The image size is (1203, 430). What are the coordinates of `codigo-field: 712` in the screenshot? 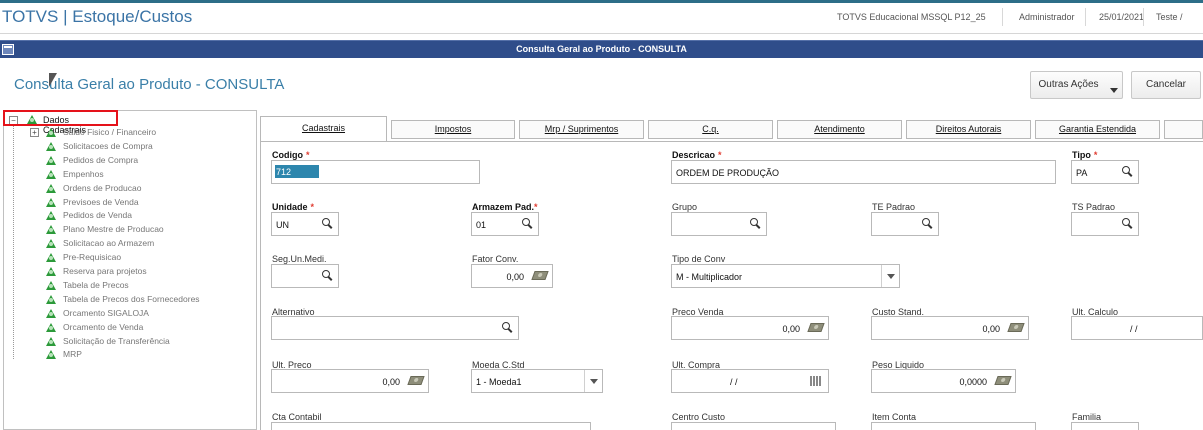 It's located at (375, 172).